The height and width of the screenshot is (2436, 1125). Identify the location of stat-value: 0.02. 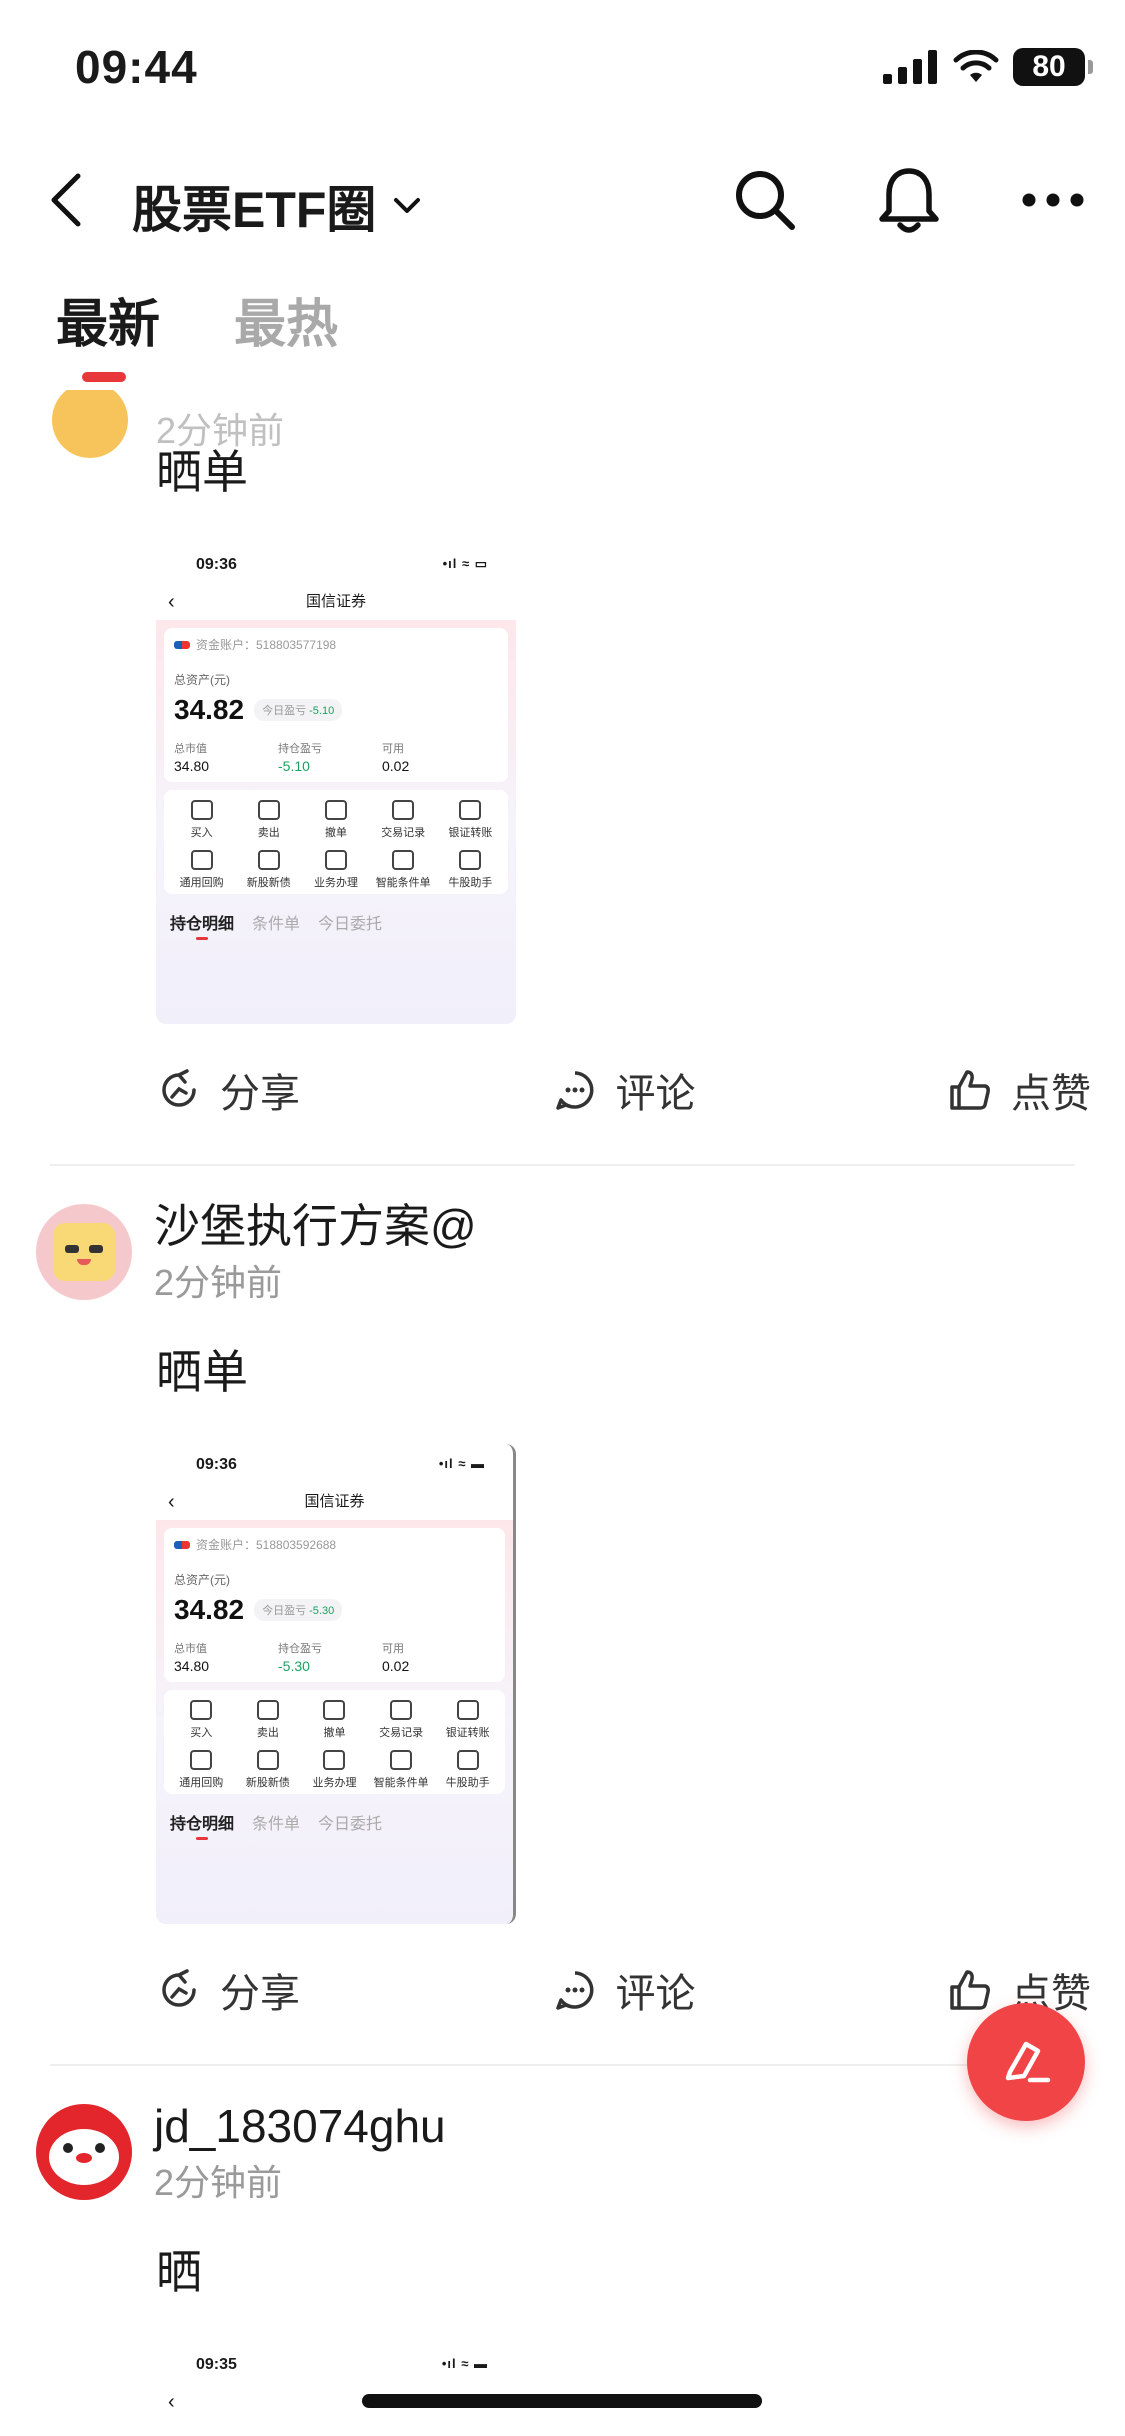
(396, 766).